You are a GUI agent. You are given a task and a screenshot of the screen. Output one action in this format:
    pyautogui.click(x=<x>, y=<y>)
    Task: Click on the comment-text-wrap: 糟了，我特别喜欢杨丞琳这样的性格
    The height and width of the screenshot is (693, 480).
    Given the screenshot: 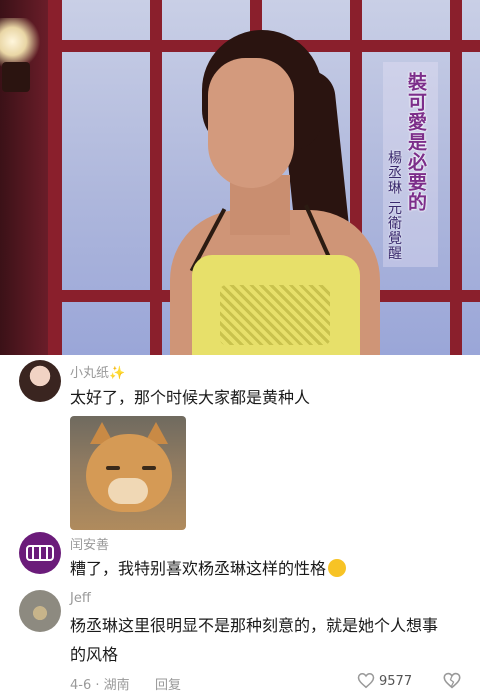 What is the action you would take?
    pyautogui.click(x=208, y=568)
    